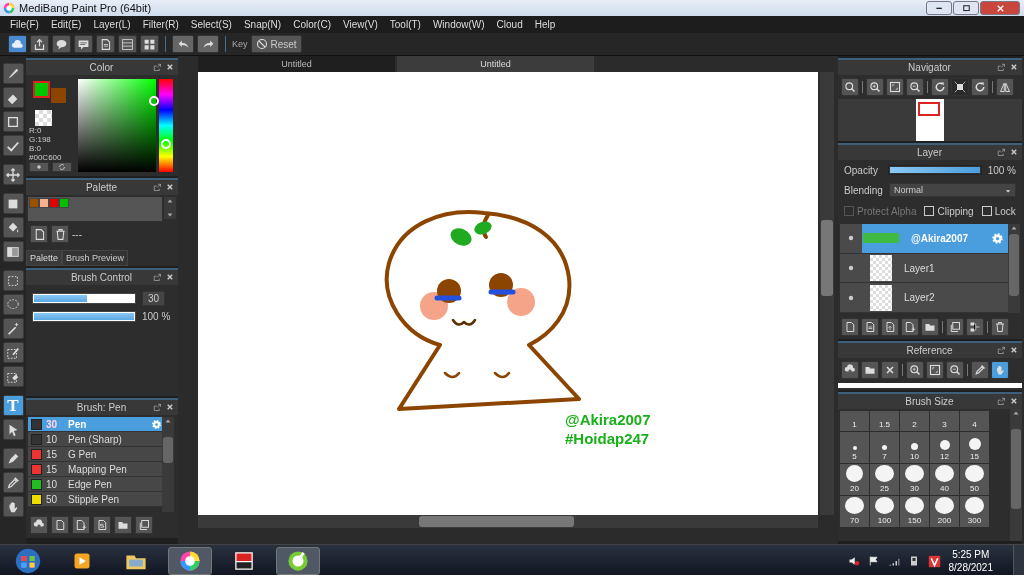  What do you see at coordinates (930, 120) in the screenshot?
I see `navigator-preview` at bounding box center [930, 120].